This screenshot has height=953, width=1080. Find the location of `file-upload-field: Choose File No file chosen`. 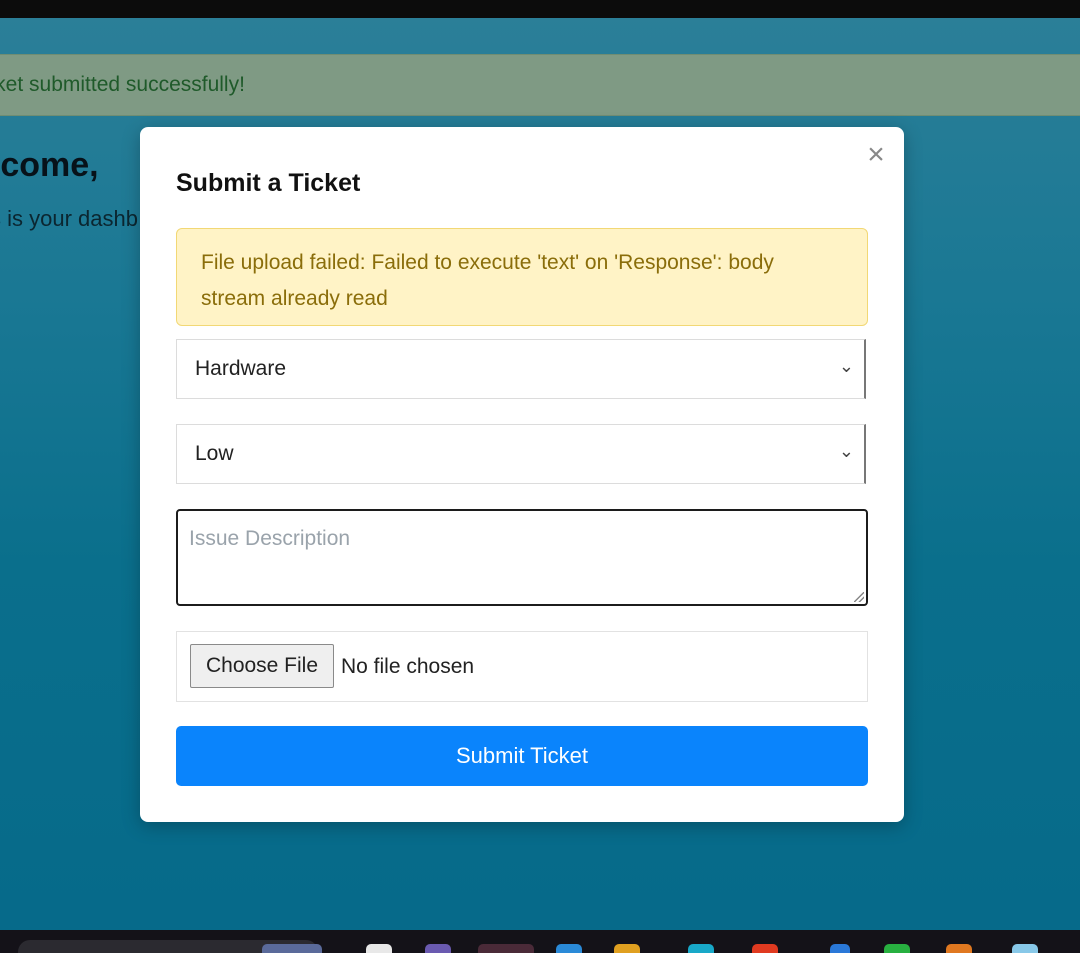

file-upload-field: Choose File No file chosen is located at coordinates (522, 666).